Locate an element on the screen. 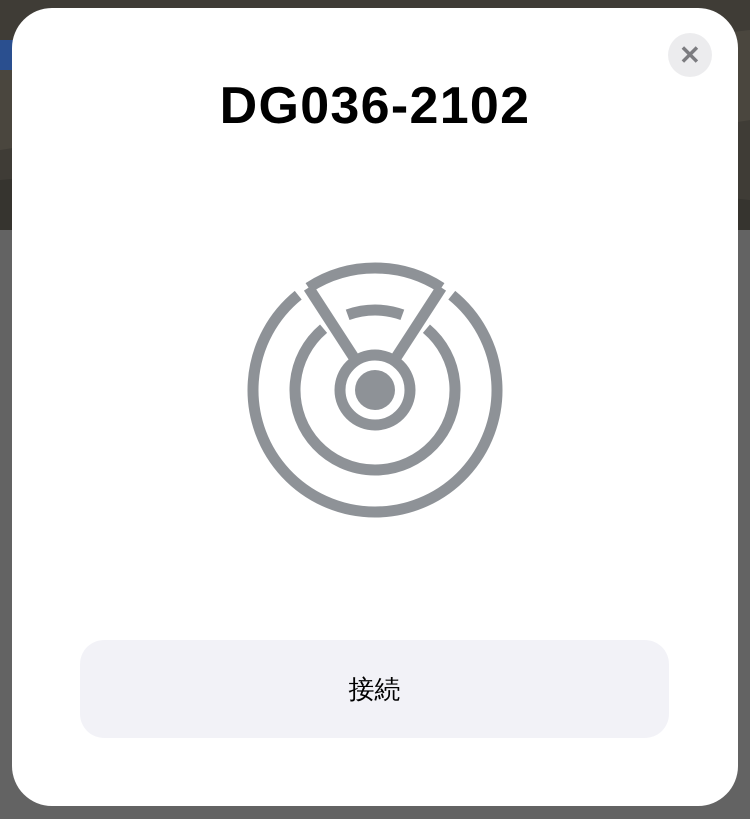 This screenshot has height=819, width=750. connect-button: 接続 is located at coordinates (374, 689).